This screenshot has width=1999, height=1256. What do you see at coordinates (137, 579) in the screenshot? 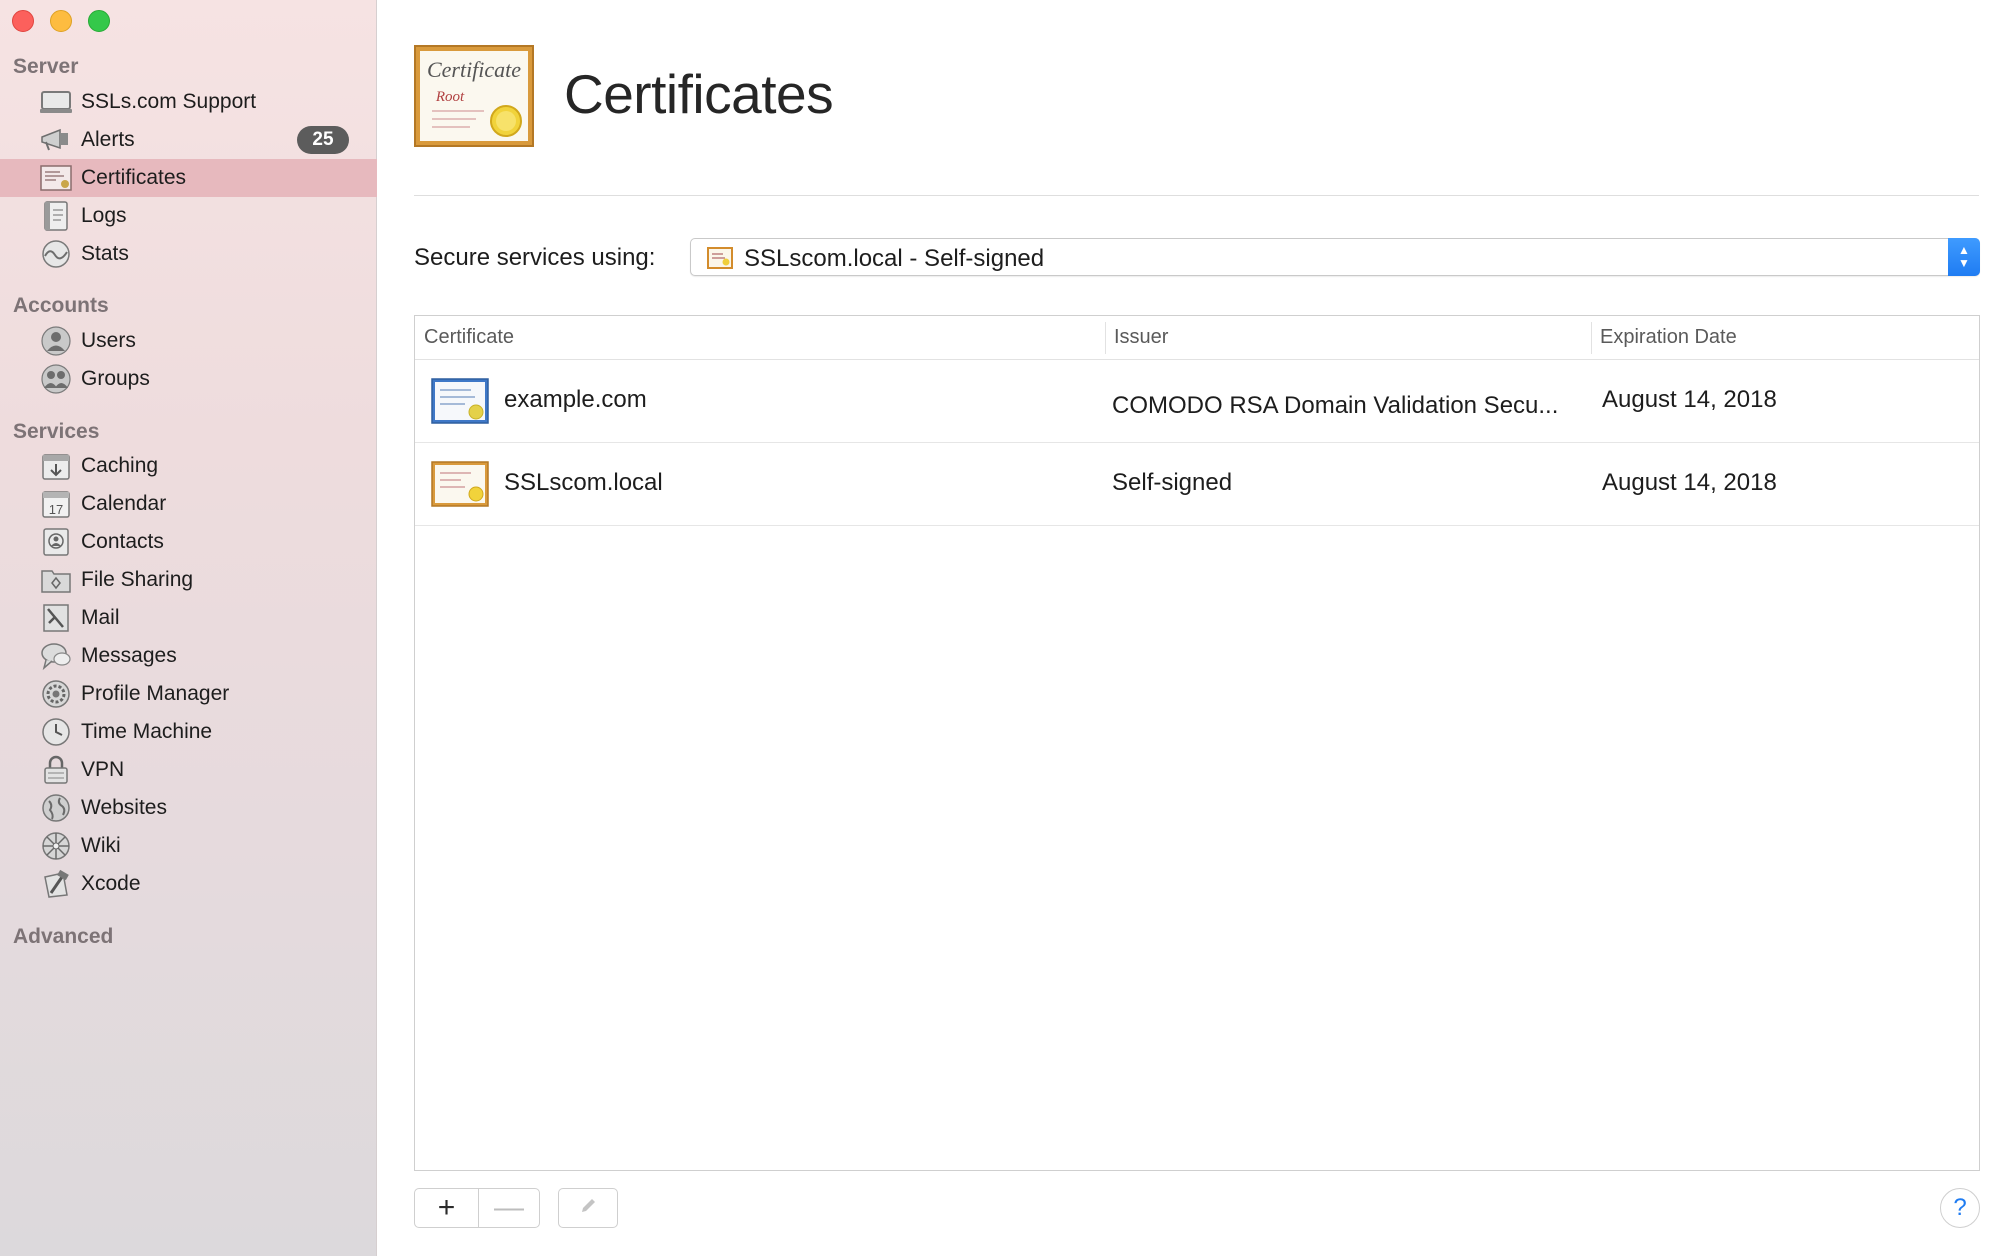
I see `sidebar-item-label: File Sharing` at bounding box center [137, 579].